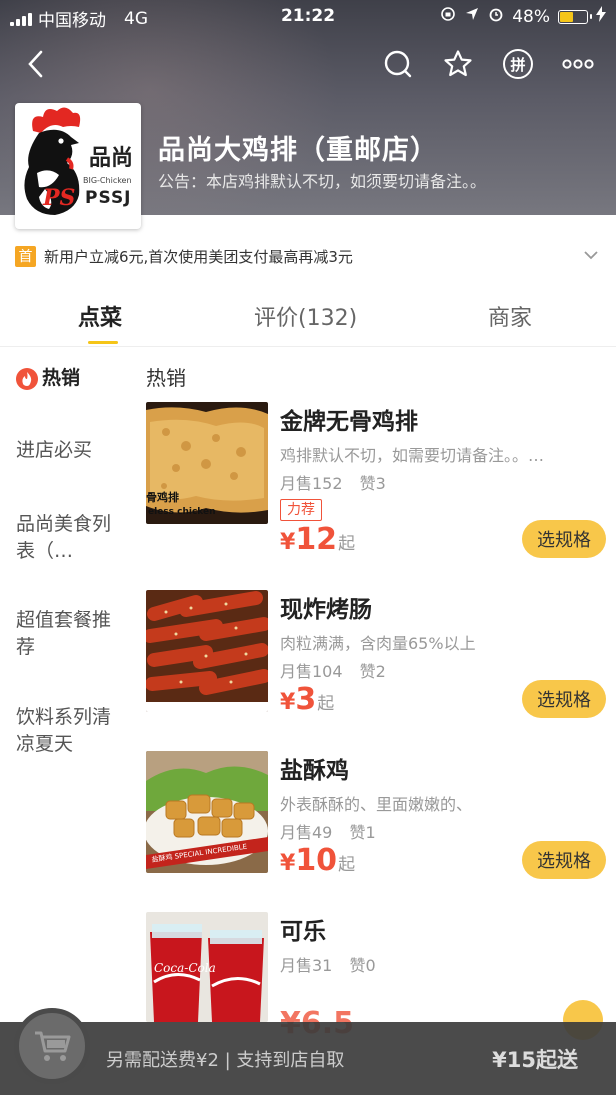  What do you see at coordinates (448, 16) in the screenshot?
I see `rotation-lock-icon` at bounding box center [448, 16].